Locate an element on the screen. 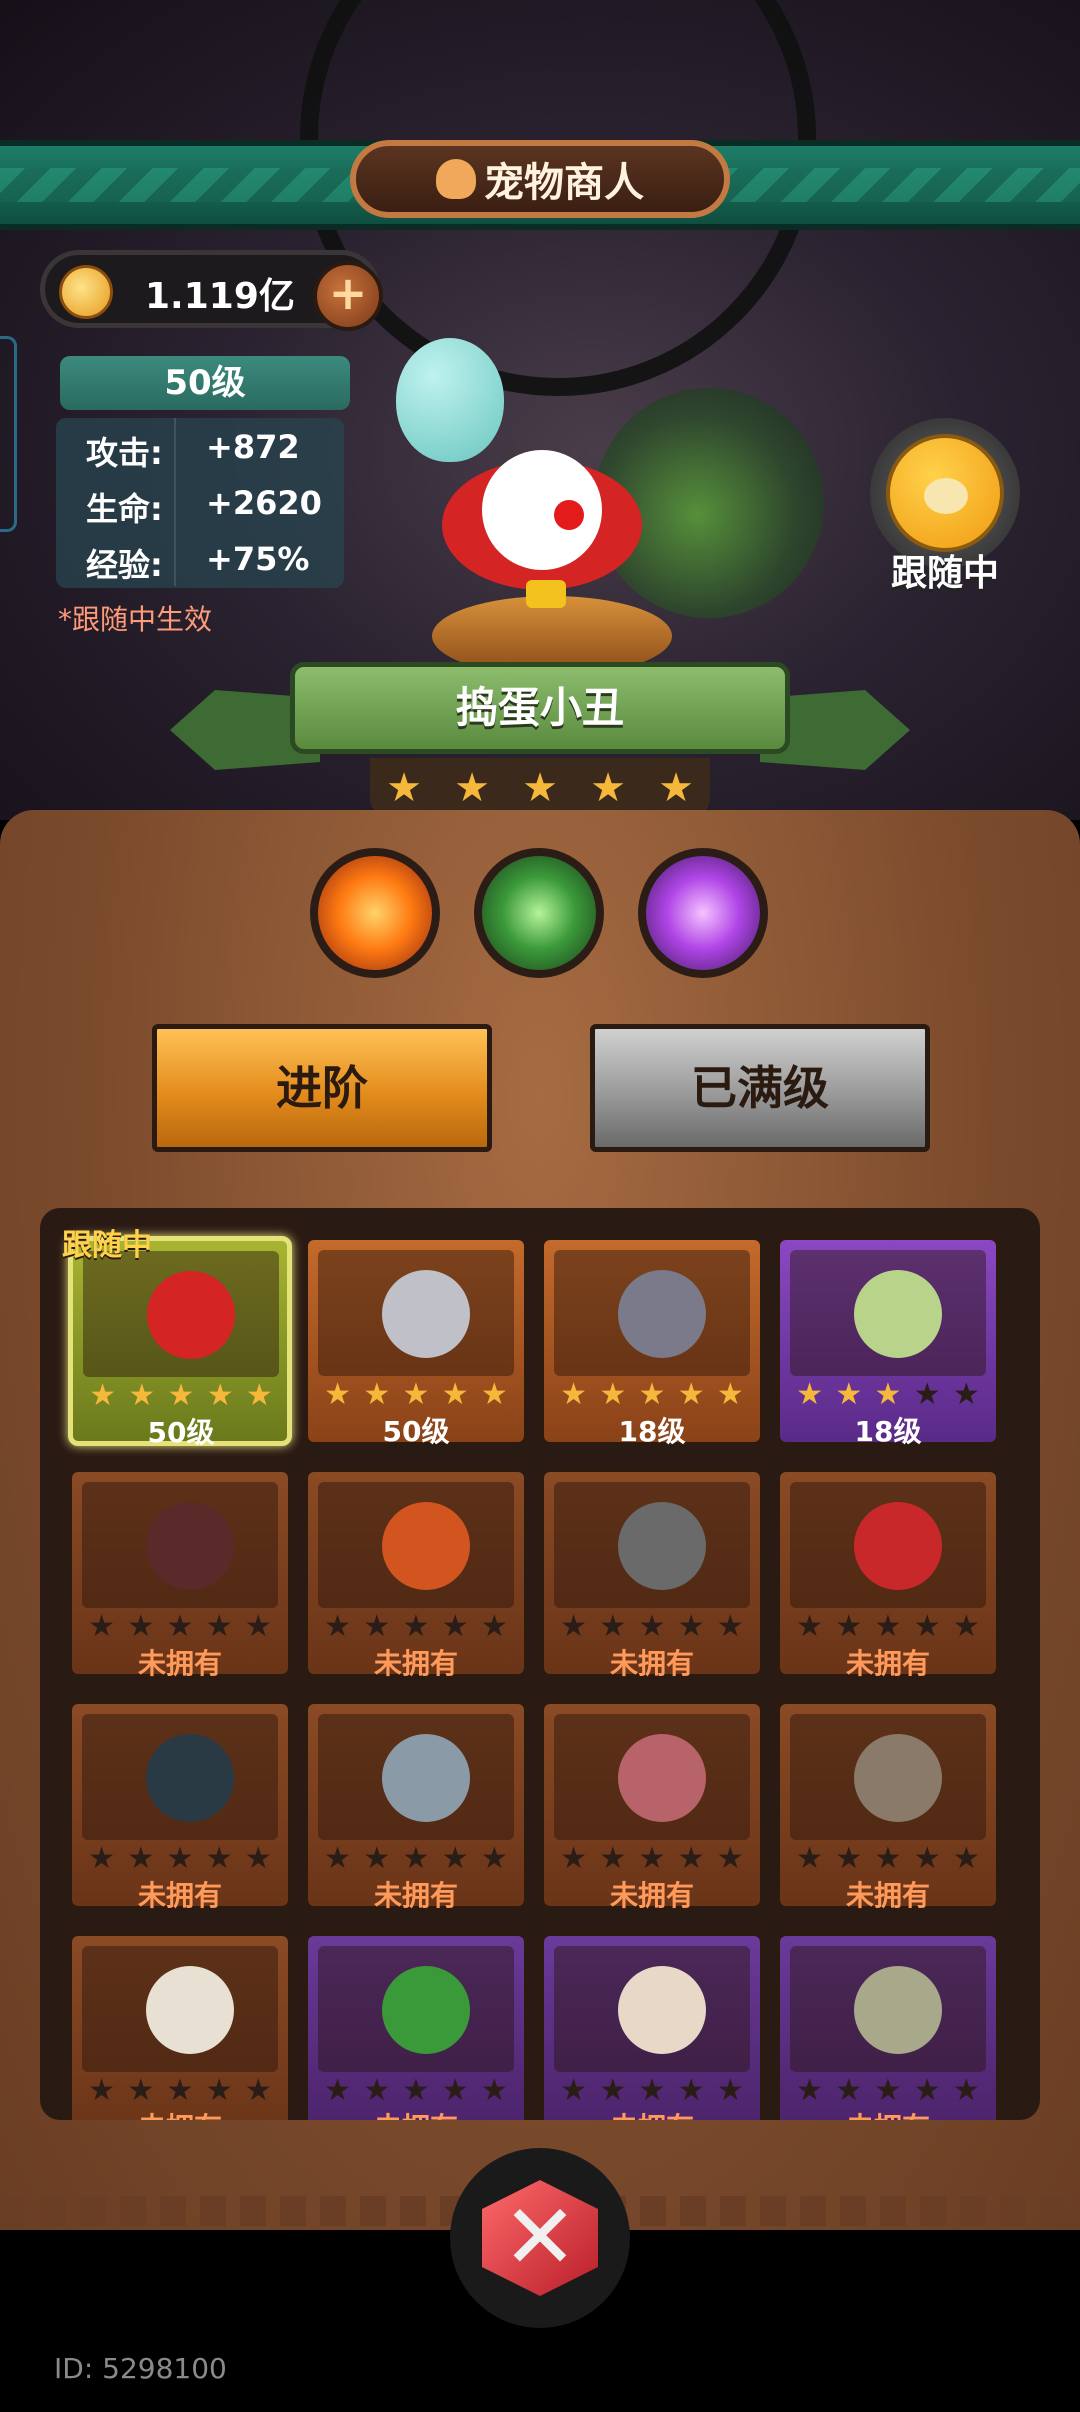 The image size is (1080, 2412). side-tab is located at coordinates (8, 434).